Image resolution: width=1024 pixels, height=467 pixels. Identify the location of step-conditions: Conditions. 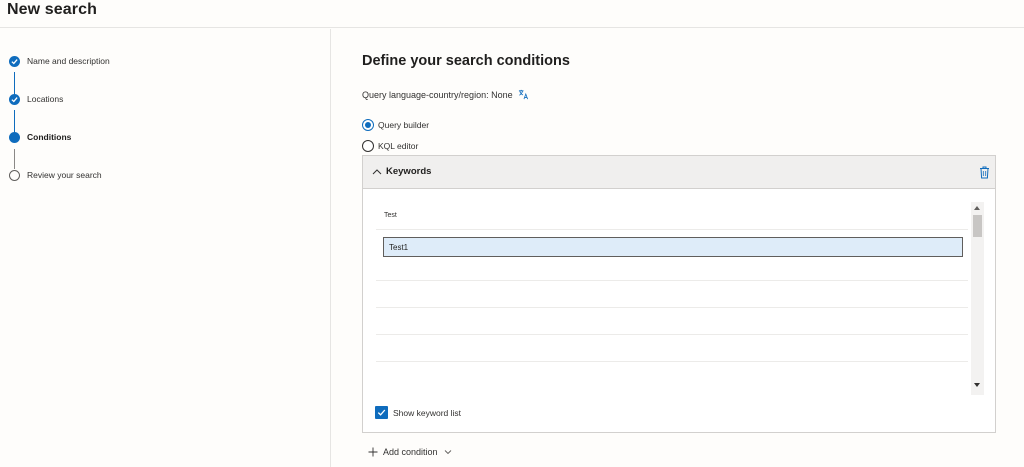
(40, 137).